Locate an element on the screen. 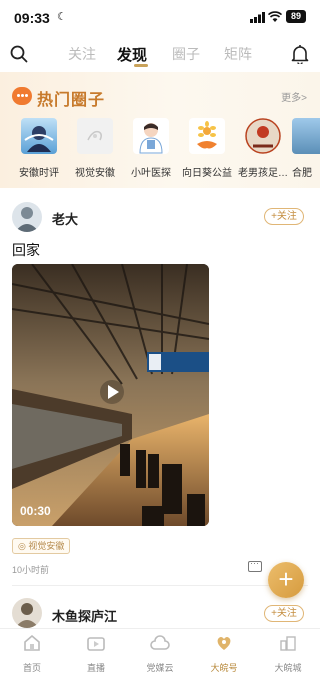  feed-tabs: 关注 发现 圈子 矩阵 is located at coordinates (162, 55).